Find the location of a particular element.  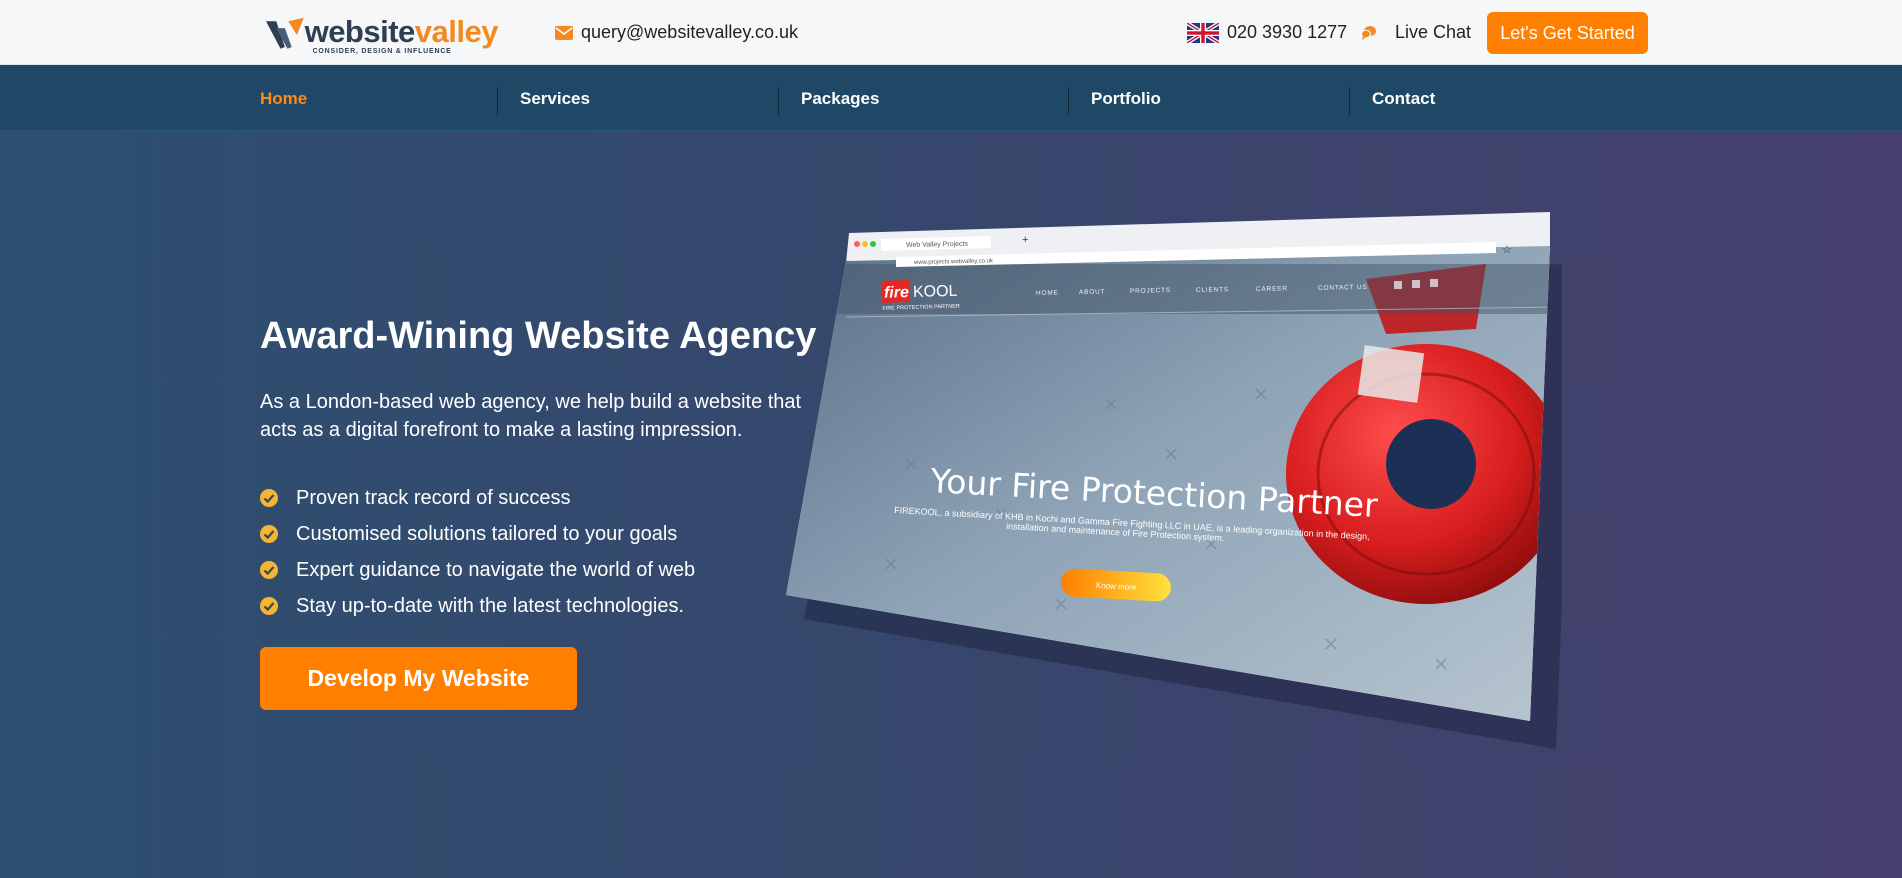

email-link: query@websitevalley.co.uk is located at coordinates (676, 32).